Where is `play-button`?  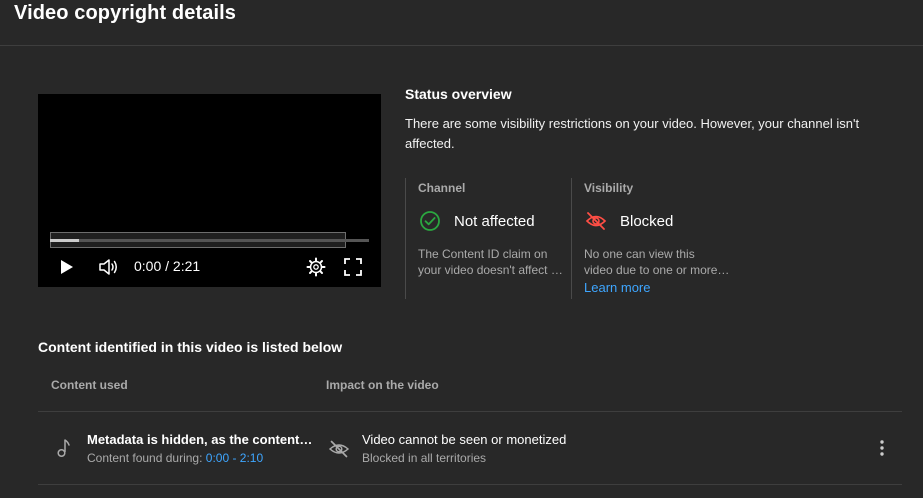 play-button is located at coordinates (66, 267).